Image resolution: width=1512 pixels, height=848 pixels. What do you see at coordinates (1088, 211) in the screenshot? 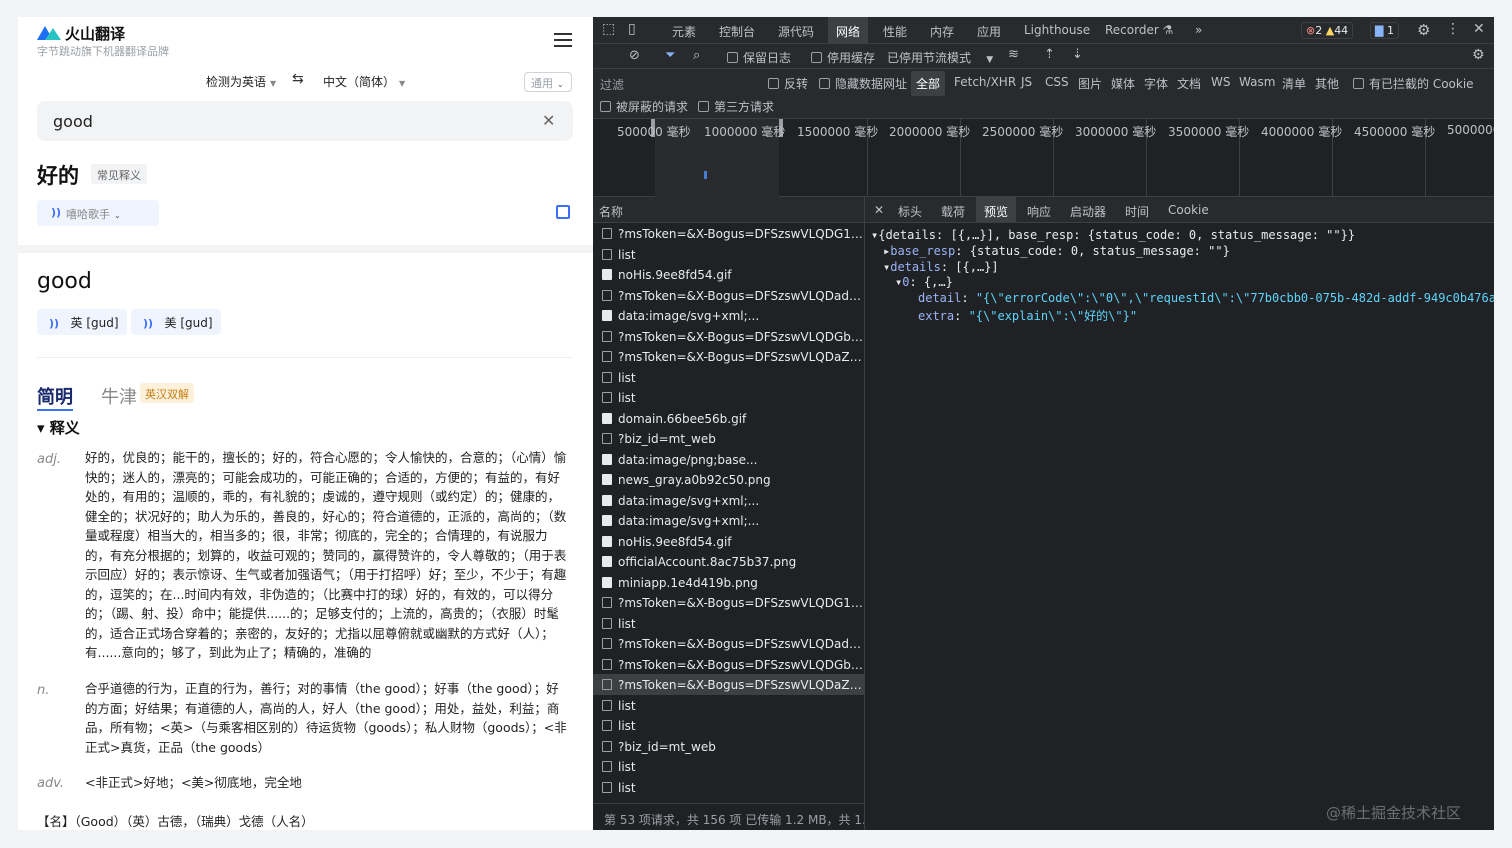
I see `tab-initiator: 启动器` at bounding box center [1088, 211].